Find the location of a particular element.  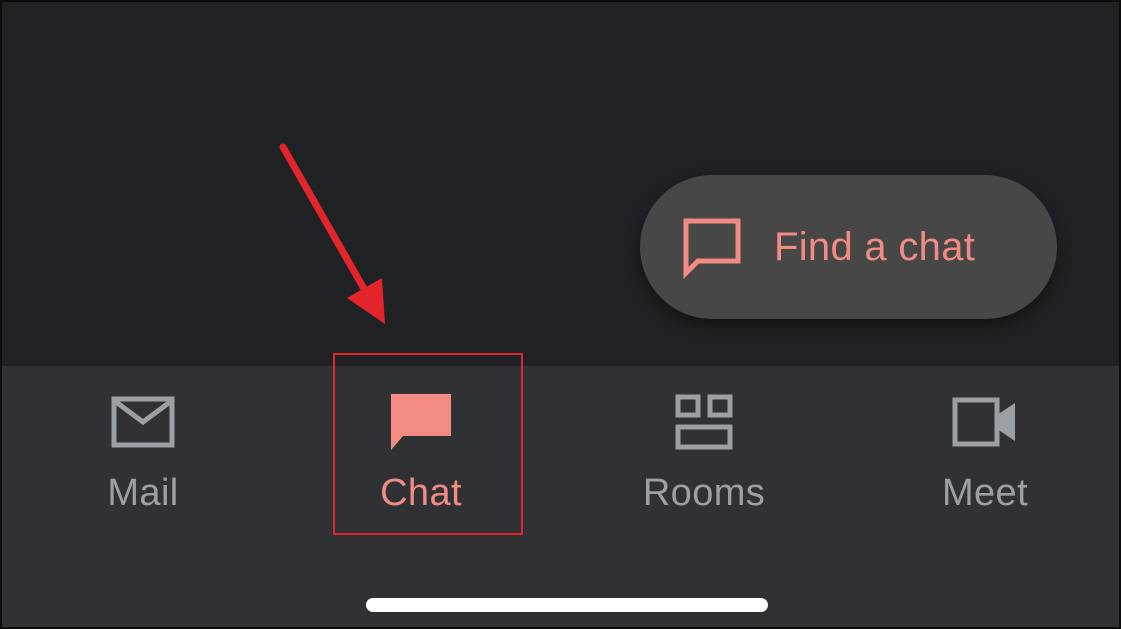

nav-item-chat: Chat is located at coordinates (421, 453).